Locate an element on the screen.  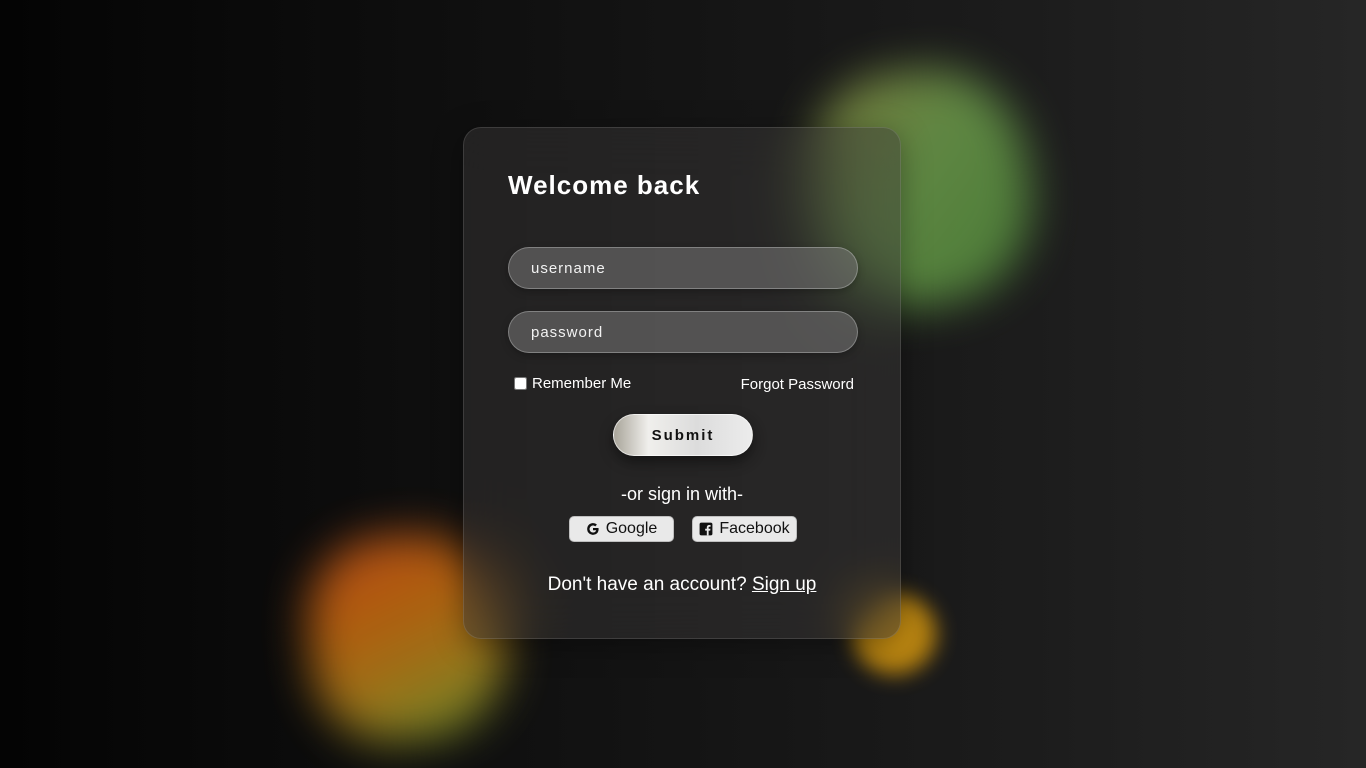
facebook-icon is located at coordinates (706, 529).